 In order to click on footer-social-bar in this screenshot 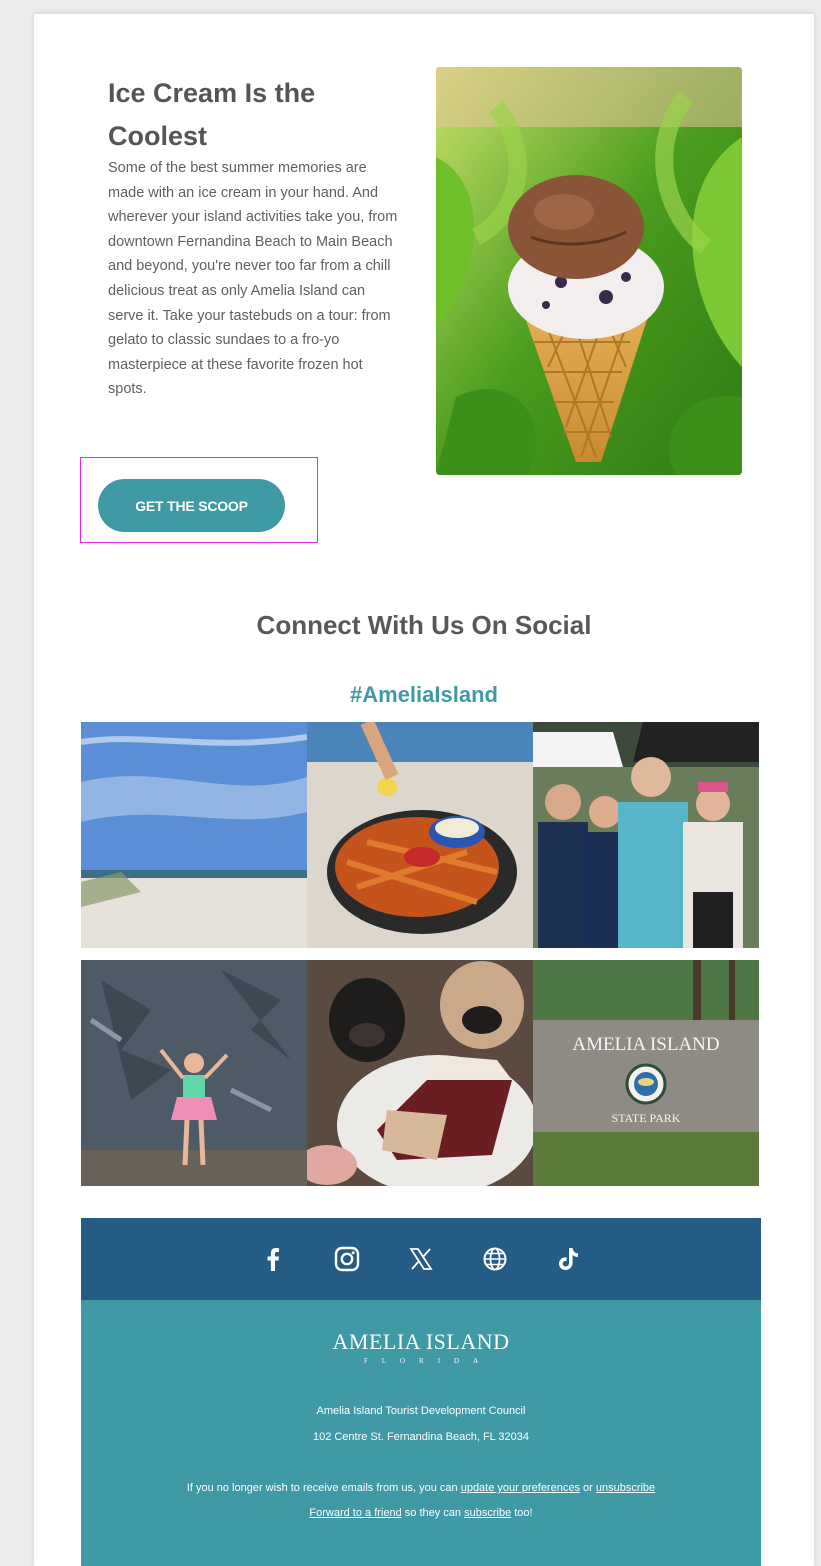, I will do `click(421, 1259)`.